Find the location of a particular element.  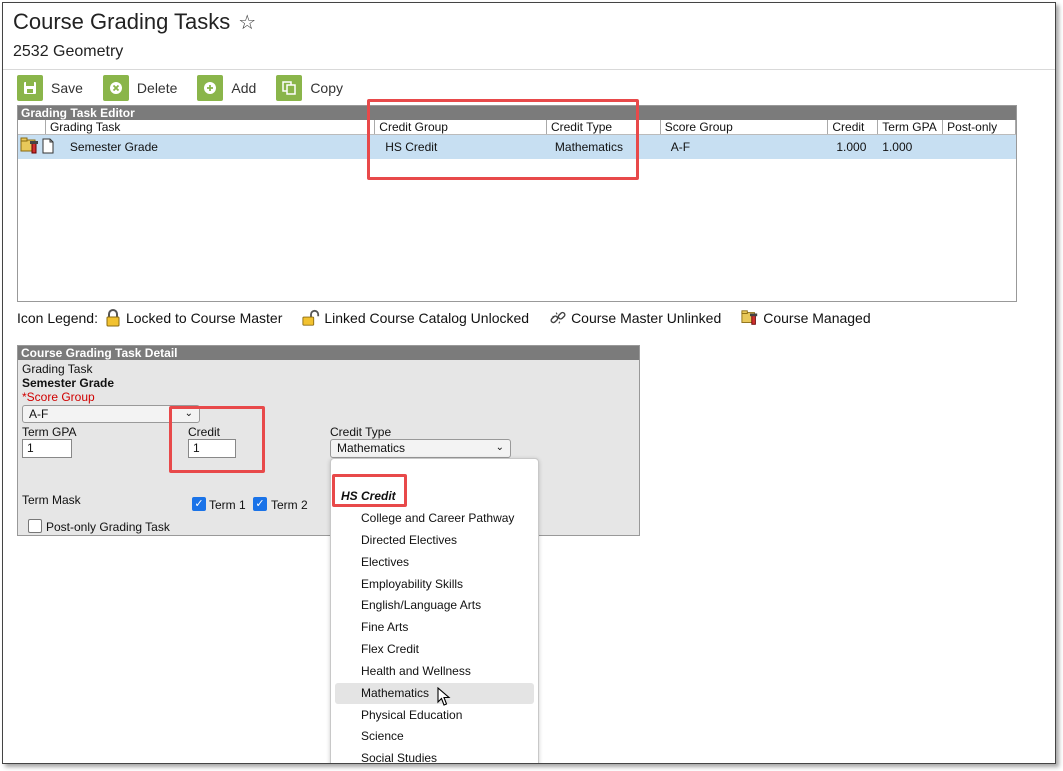

dropdown-option: College and Career Pathway is located at coordinates (434, 518).